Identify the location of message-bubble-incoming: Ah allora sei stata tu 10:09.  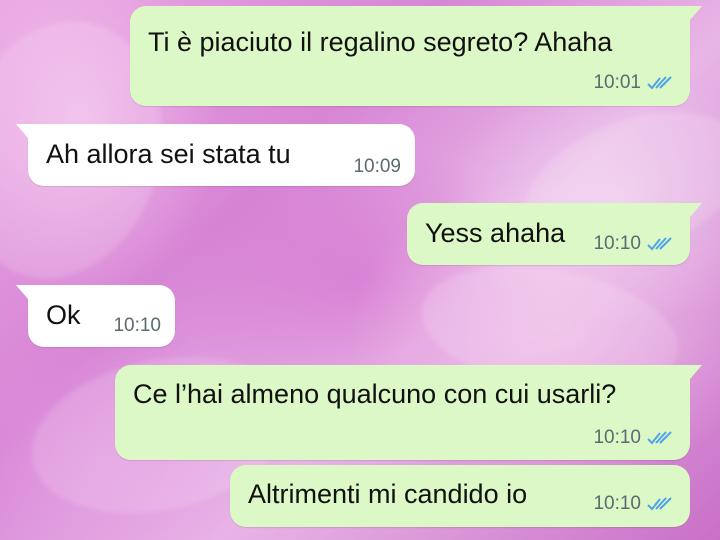
(221, 155).